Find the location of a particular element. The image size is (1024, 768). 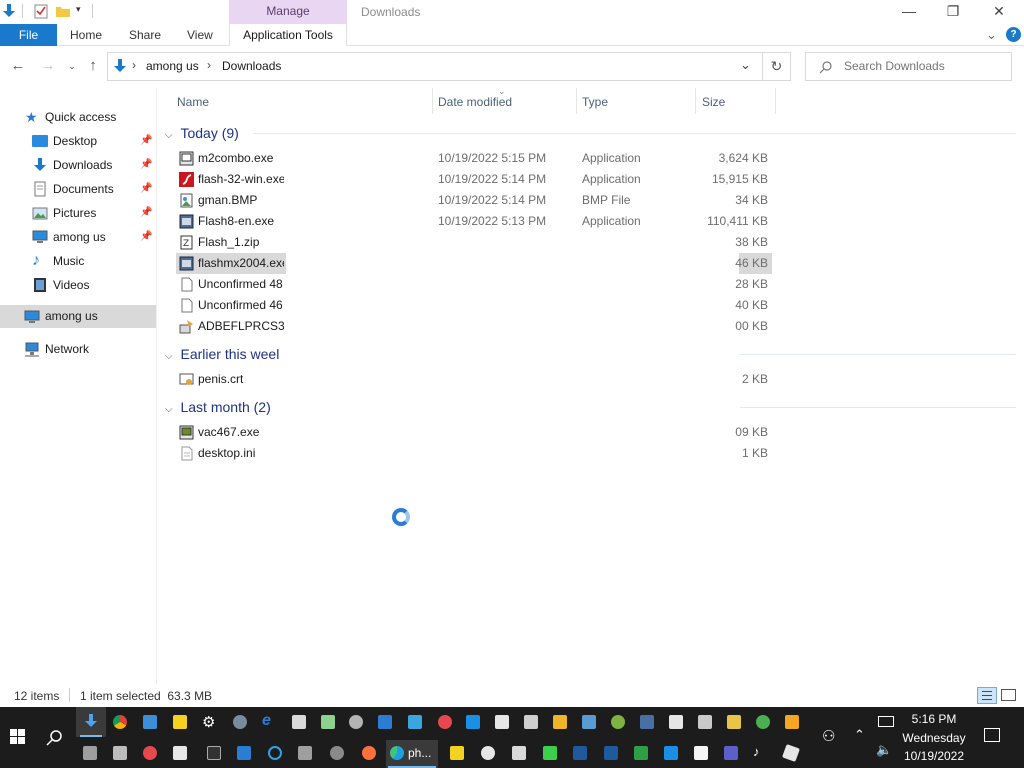

refresh-icon: ↻ is located at coordinates (777, 66).